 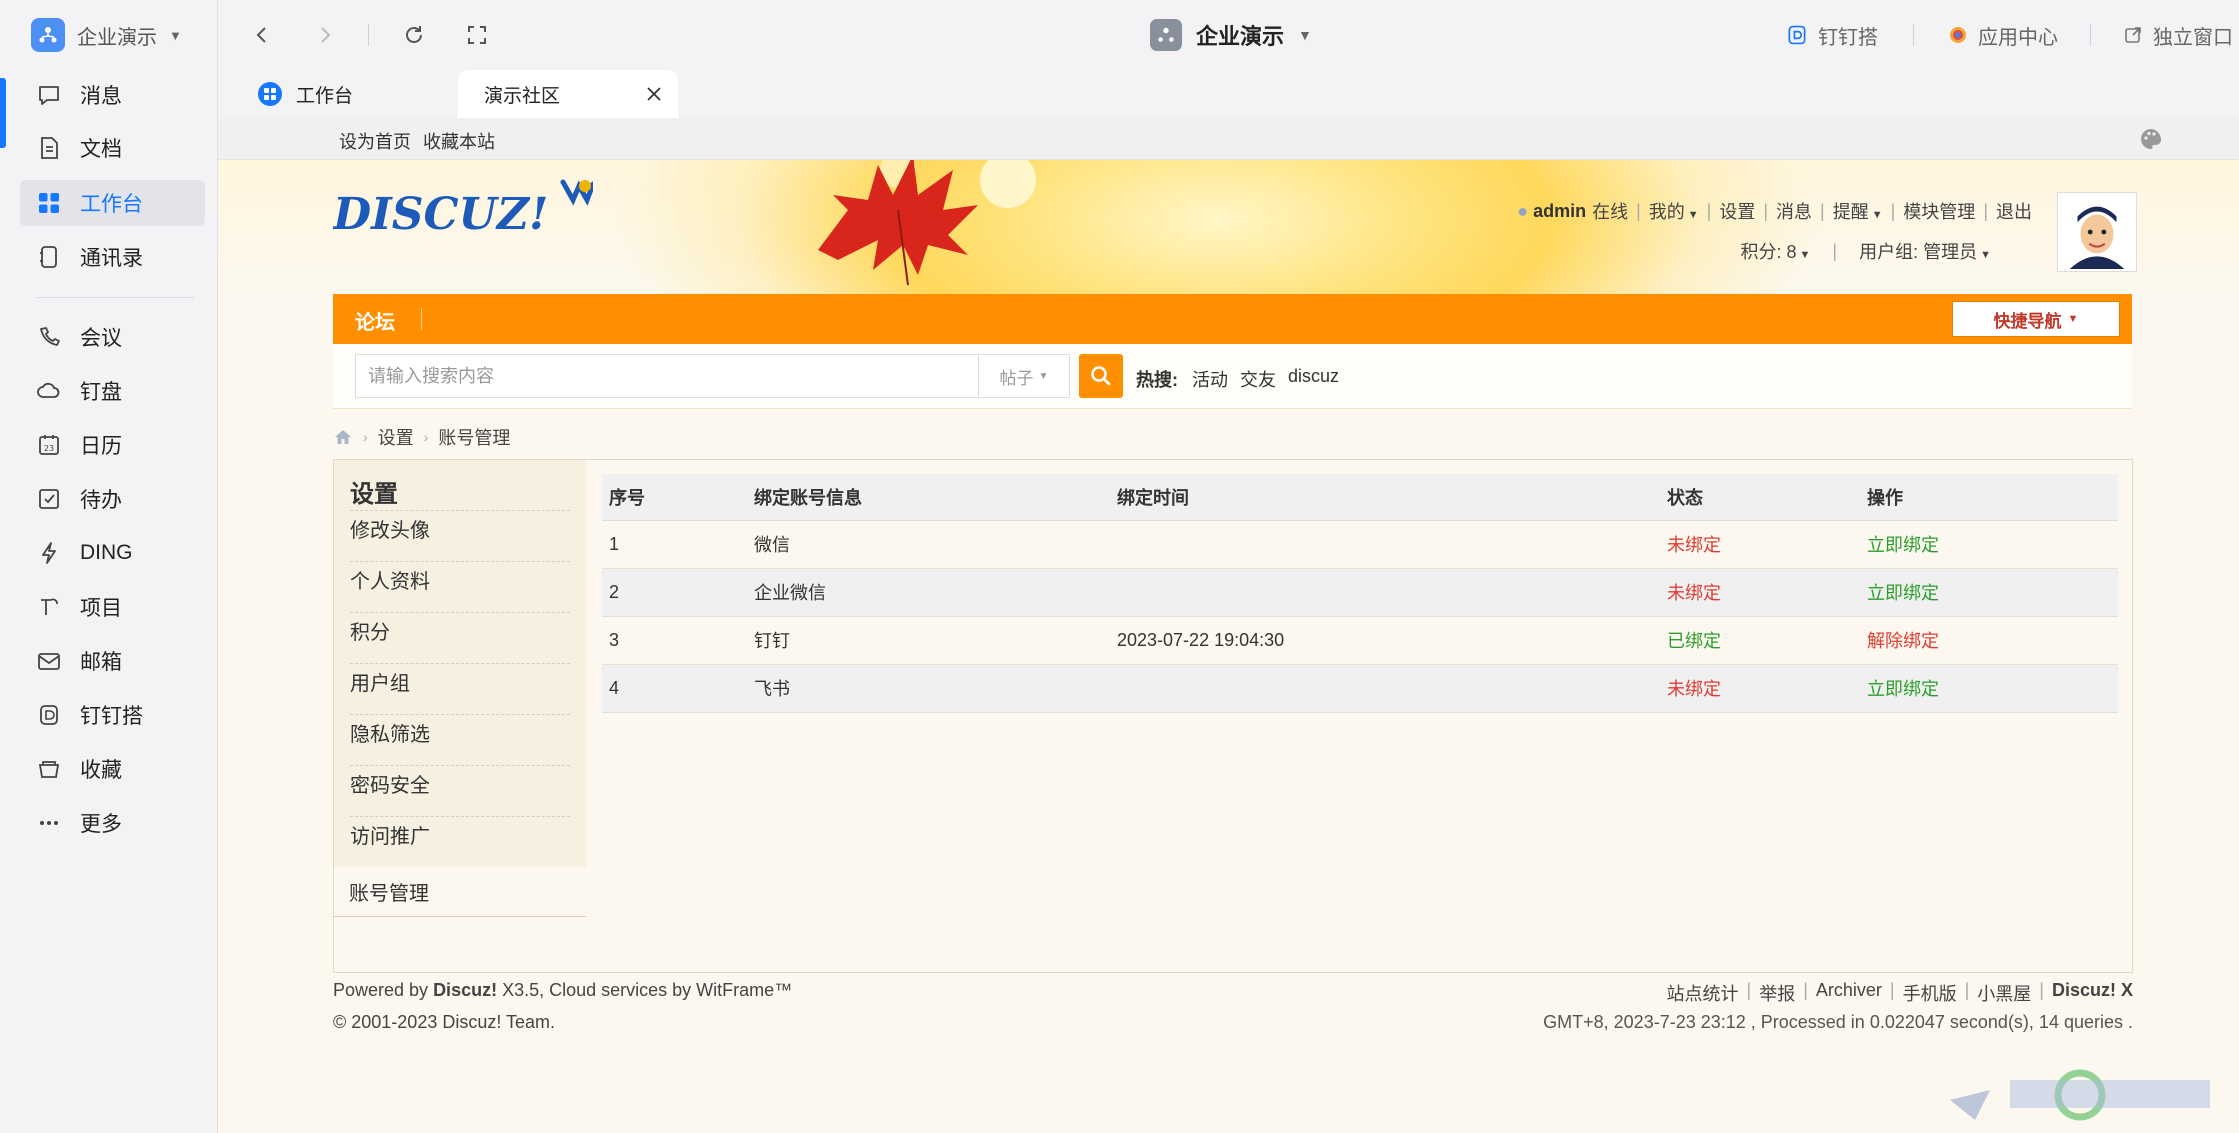 I want to click on sidebar-item-label: 通讯录, so click(x=111, y=258).